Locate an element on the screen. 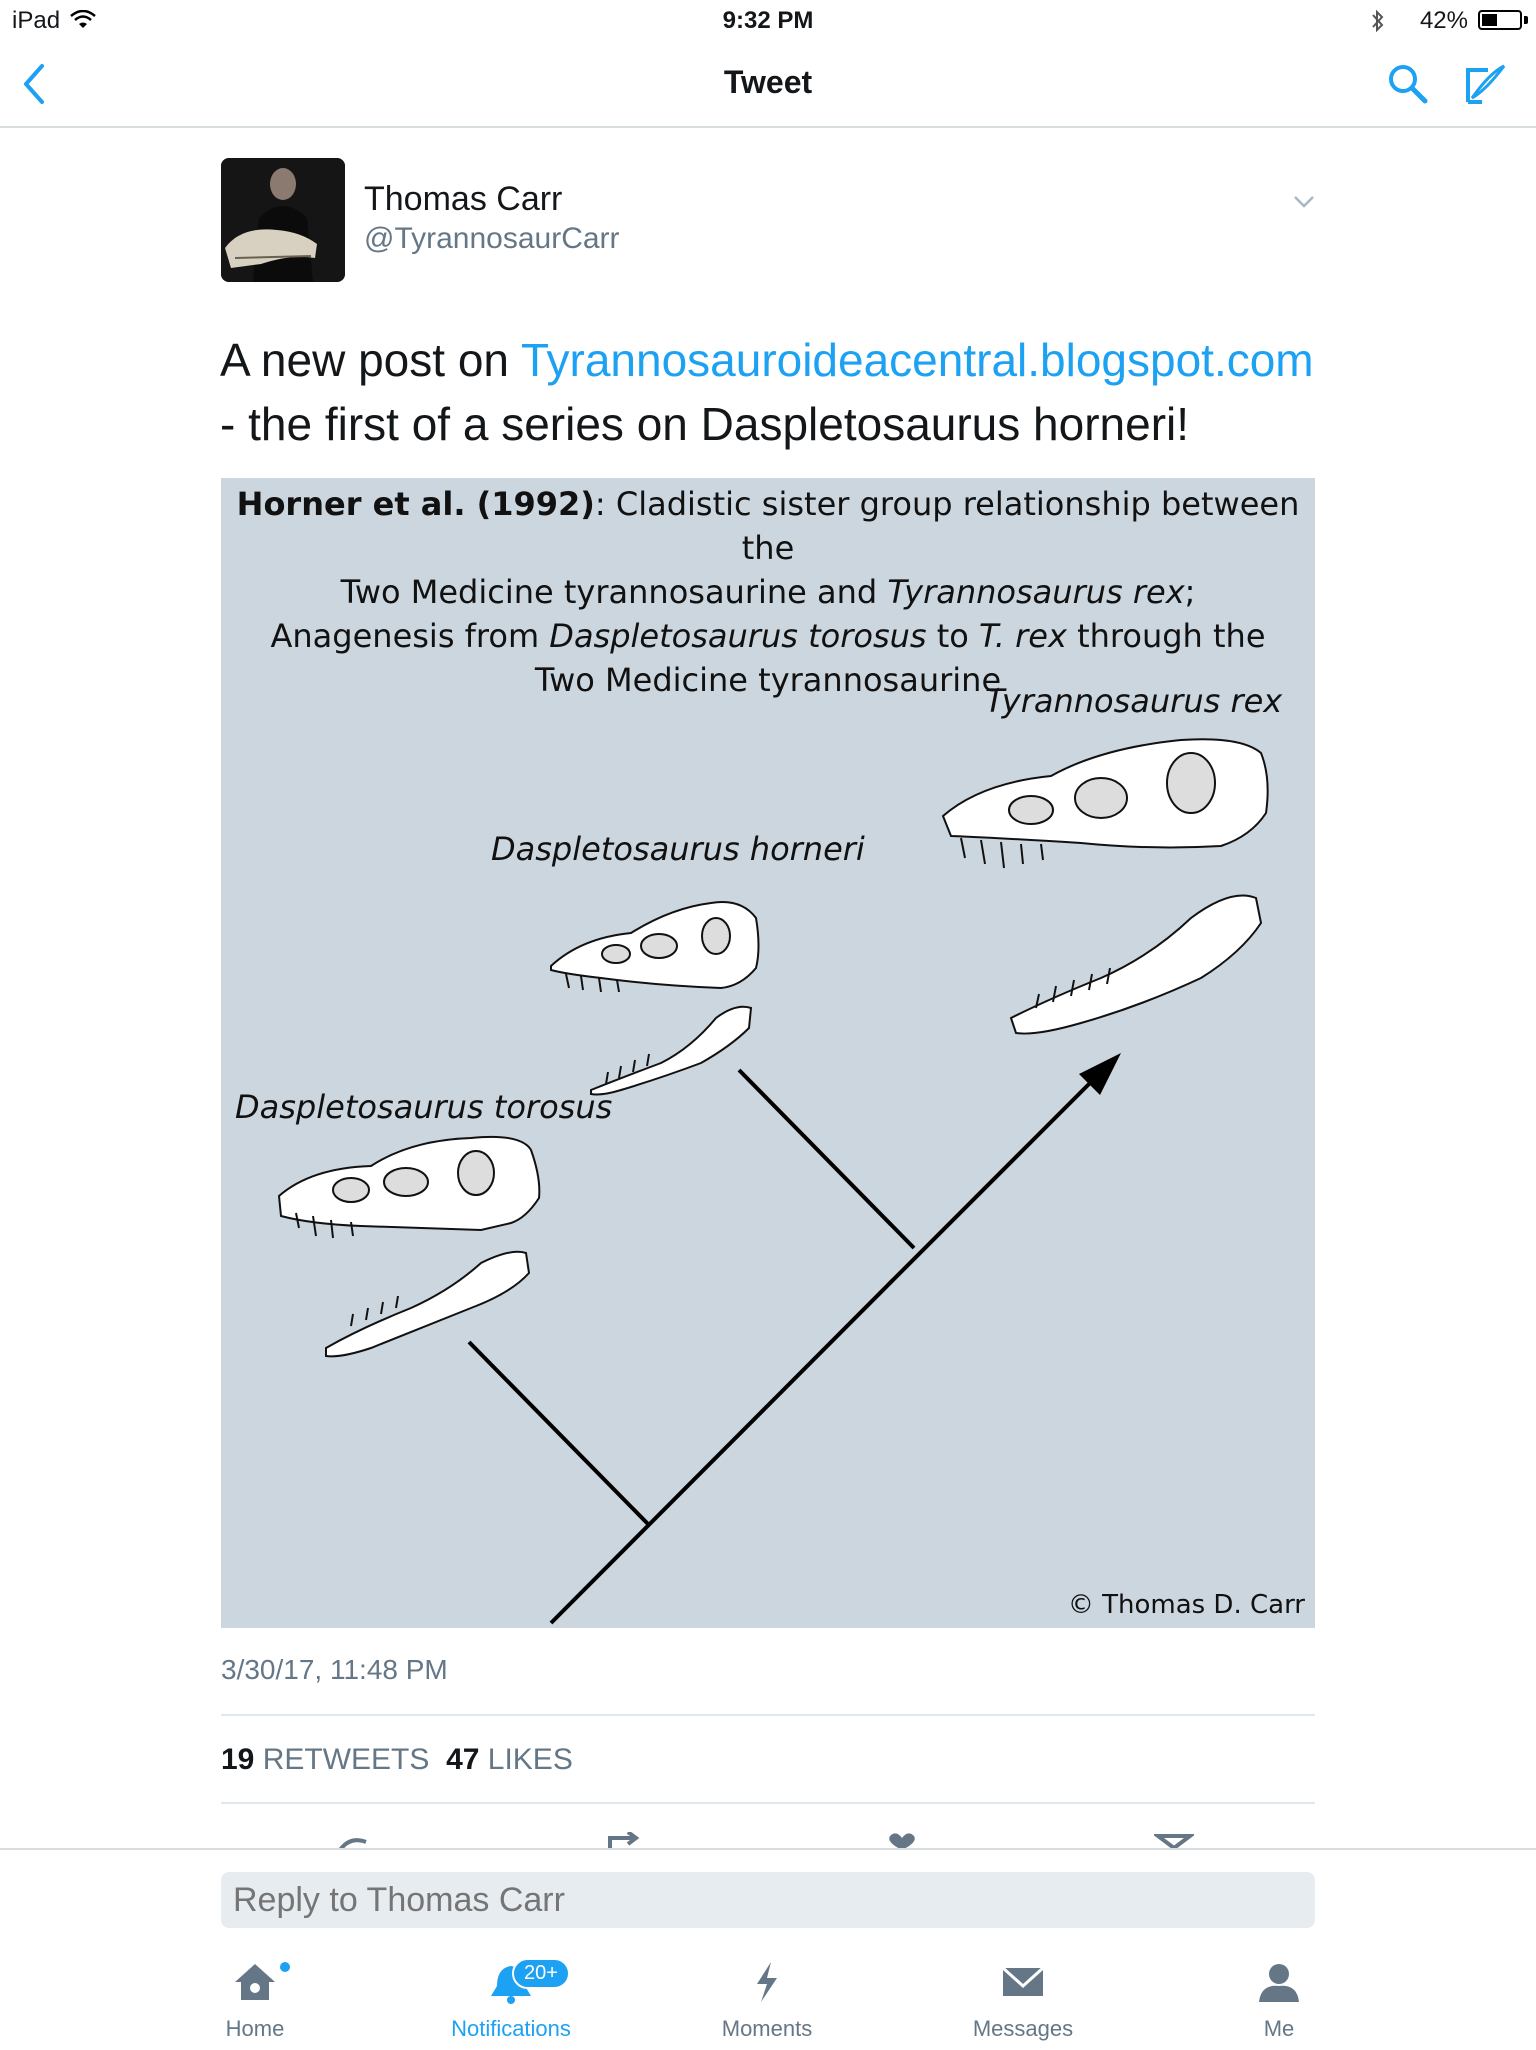  status-bar: iPad 9:32 PM 42% is located at coordinates (768, 21).